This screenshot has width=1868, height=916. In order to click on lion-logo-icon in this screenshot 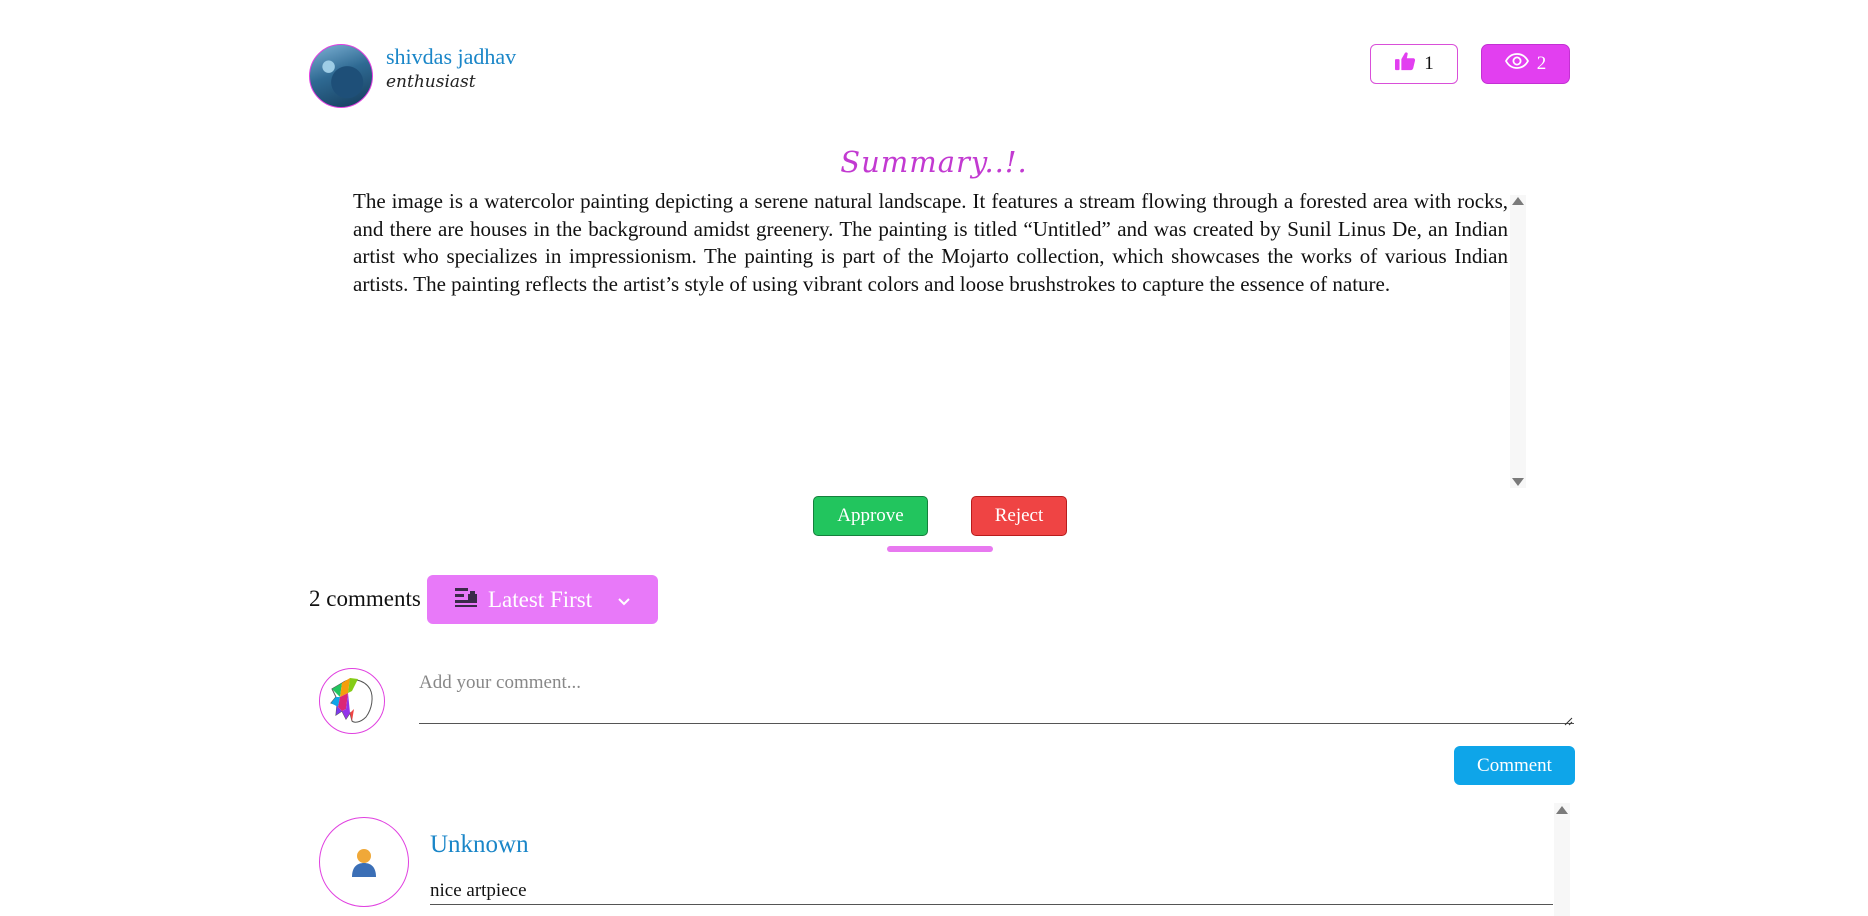, I will do `click(351, 700)`.